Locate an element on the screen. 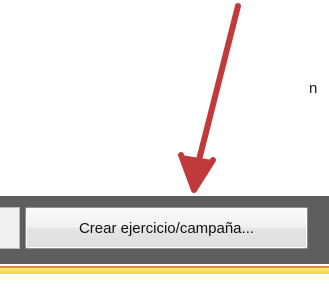  arrow-shaft is located at coordinates (218, 83).